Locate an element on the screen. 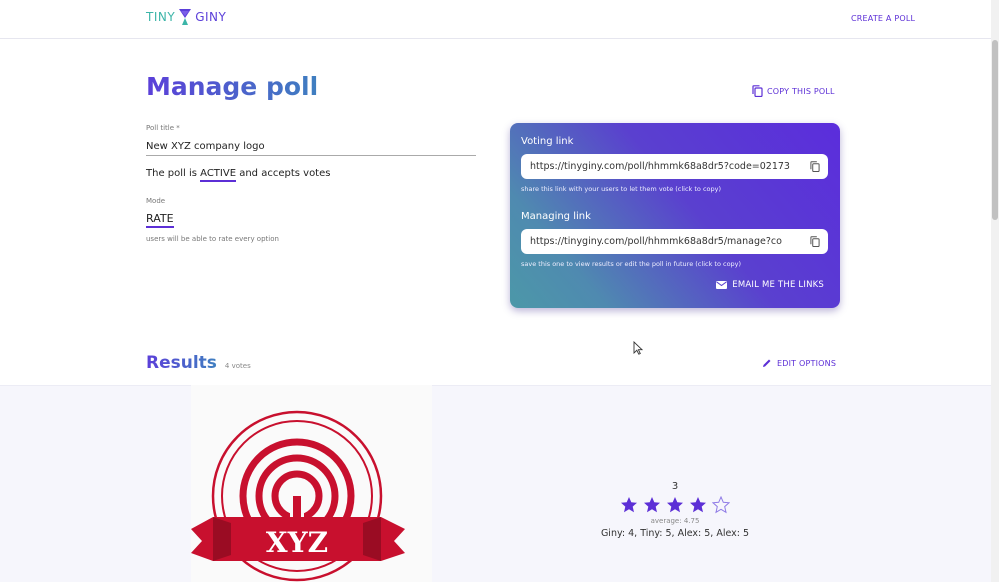 The height and width of the screenshot is (582, 999). results-vote-count: 4 votes is located at coordinates (237, 366).